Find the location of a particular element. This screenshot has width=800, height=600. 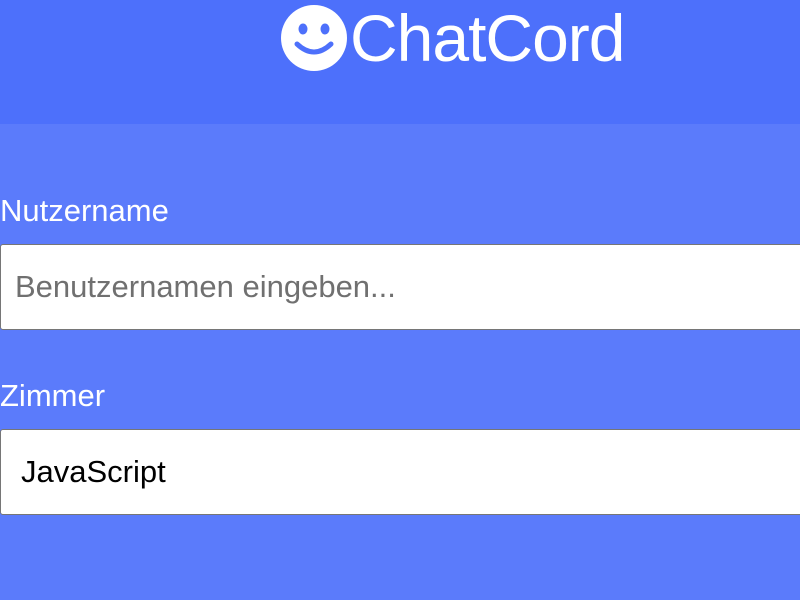

username-label: Nutzername is located at coordinates (84, 210).